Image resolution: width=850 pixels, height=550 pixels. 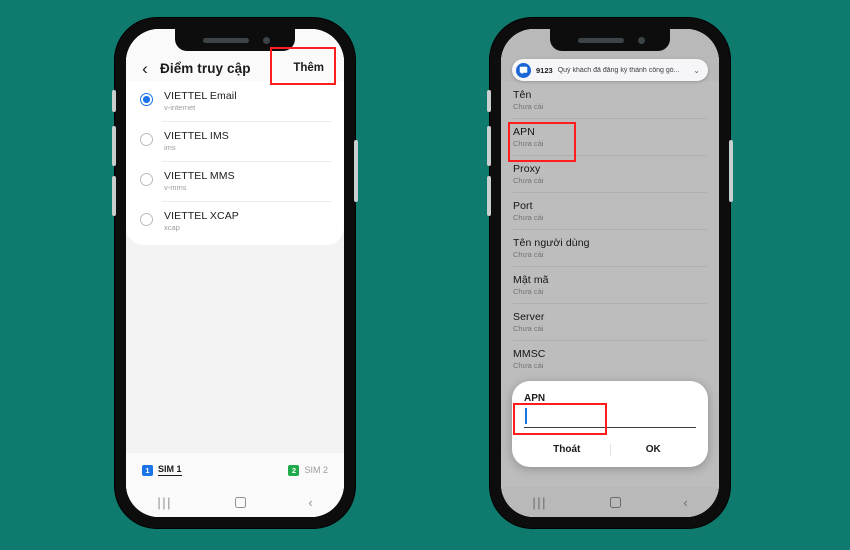 I want to click on apn-name: VIETTEL MMS, so click(x=199, y=176).